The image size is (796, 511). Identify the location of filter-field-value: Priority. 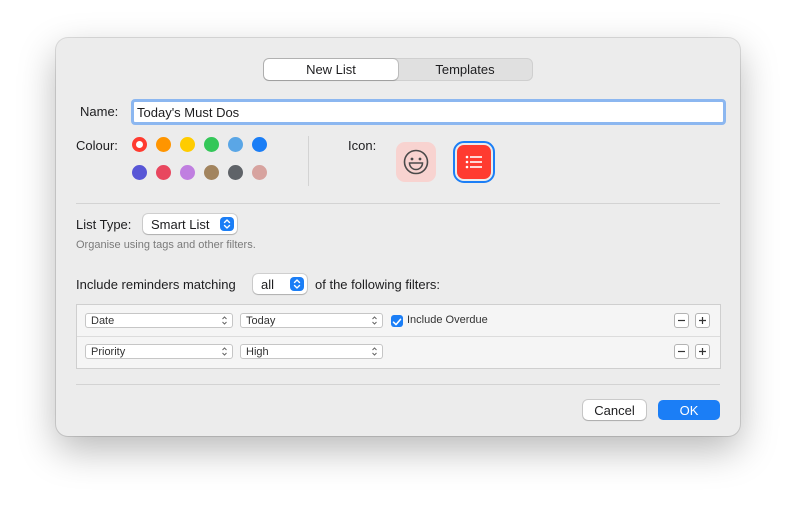
(108, 351).